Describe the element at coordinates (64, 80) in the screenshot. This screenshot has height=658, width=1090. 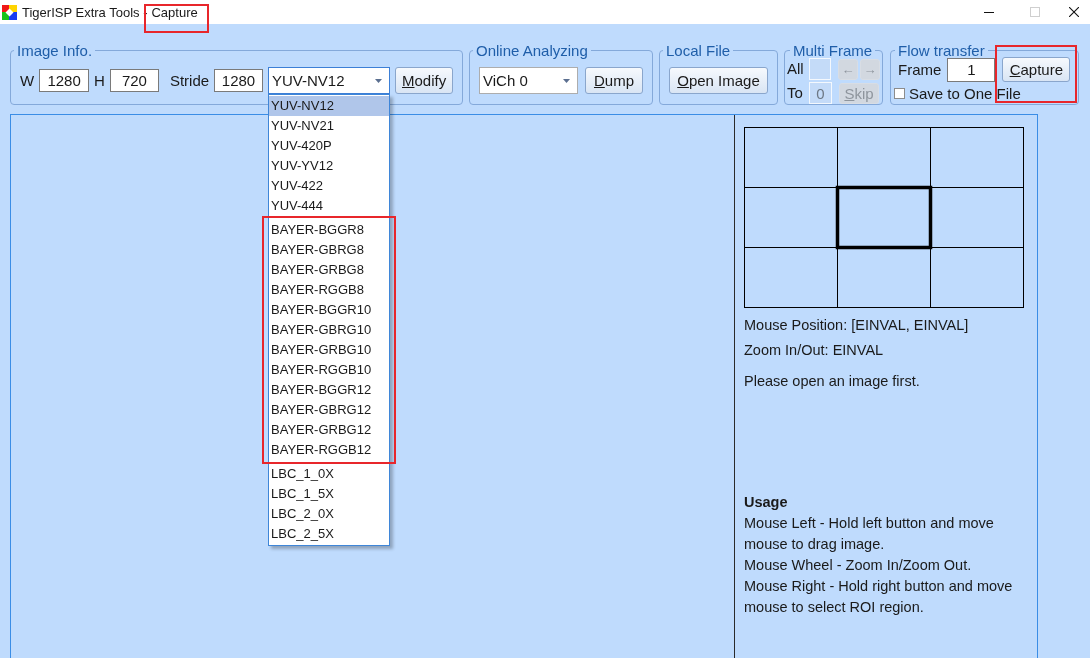
I see `width-input: 1280` at that location.